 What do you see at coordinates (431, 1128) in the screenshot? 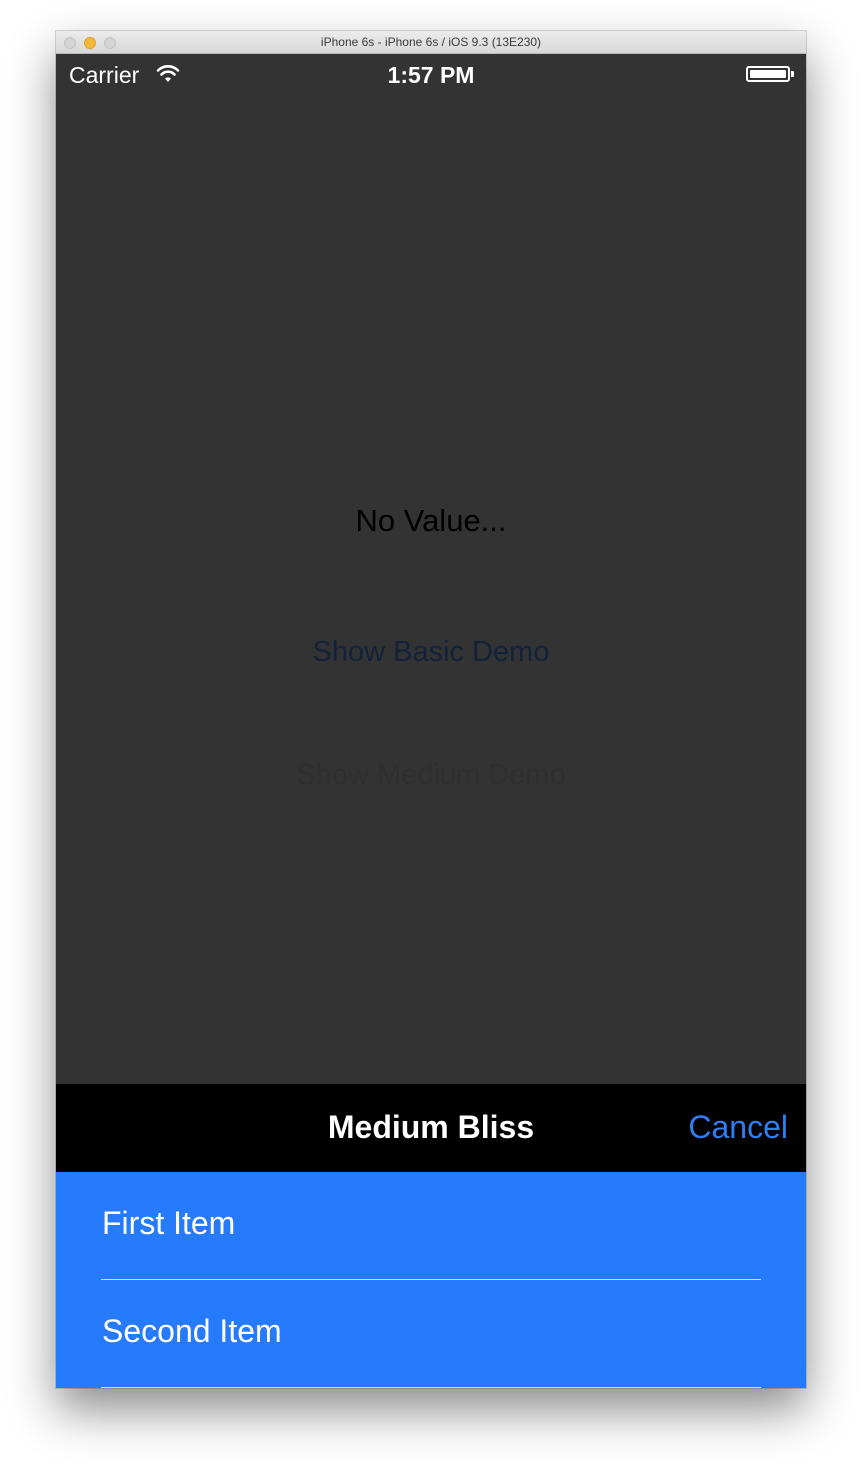
I see `sheet-header: Medium Bliss Cancel` at bounding box center [431, 1128].